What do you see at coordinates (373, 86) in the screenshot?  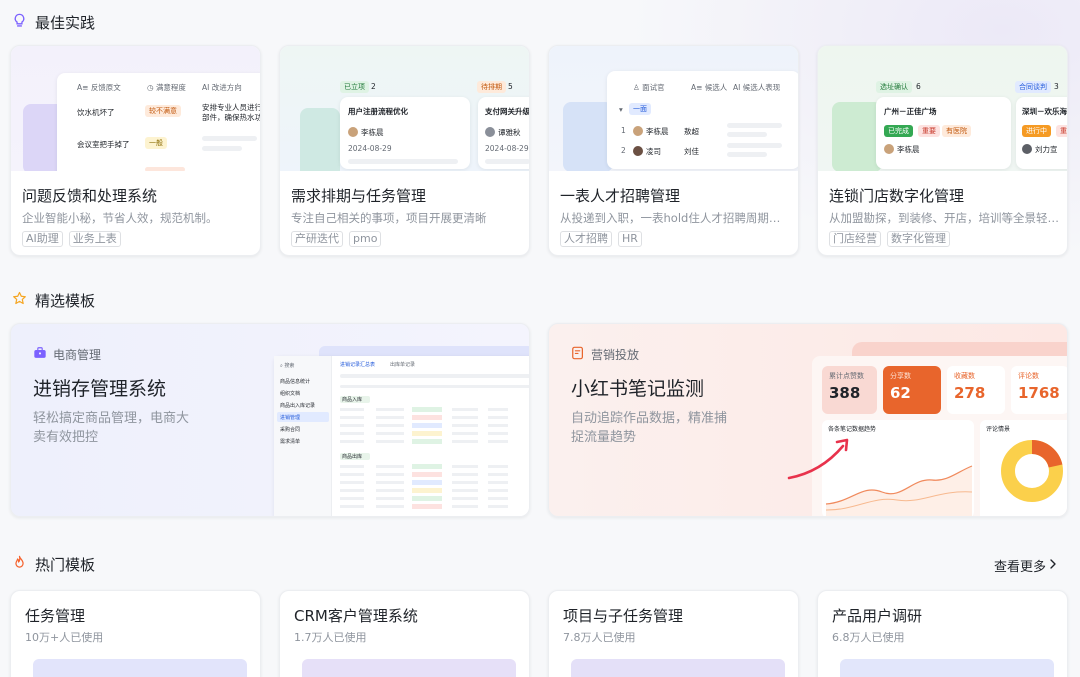 I see `status-count: 2` at bounding box center [373, 86].